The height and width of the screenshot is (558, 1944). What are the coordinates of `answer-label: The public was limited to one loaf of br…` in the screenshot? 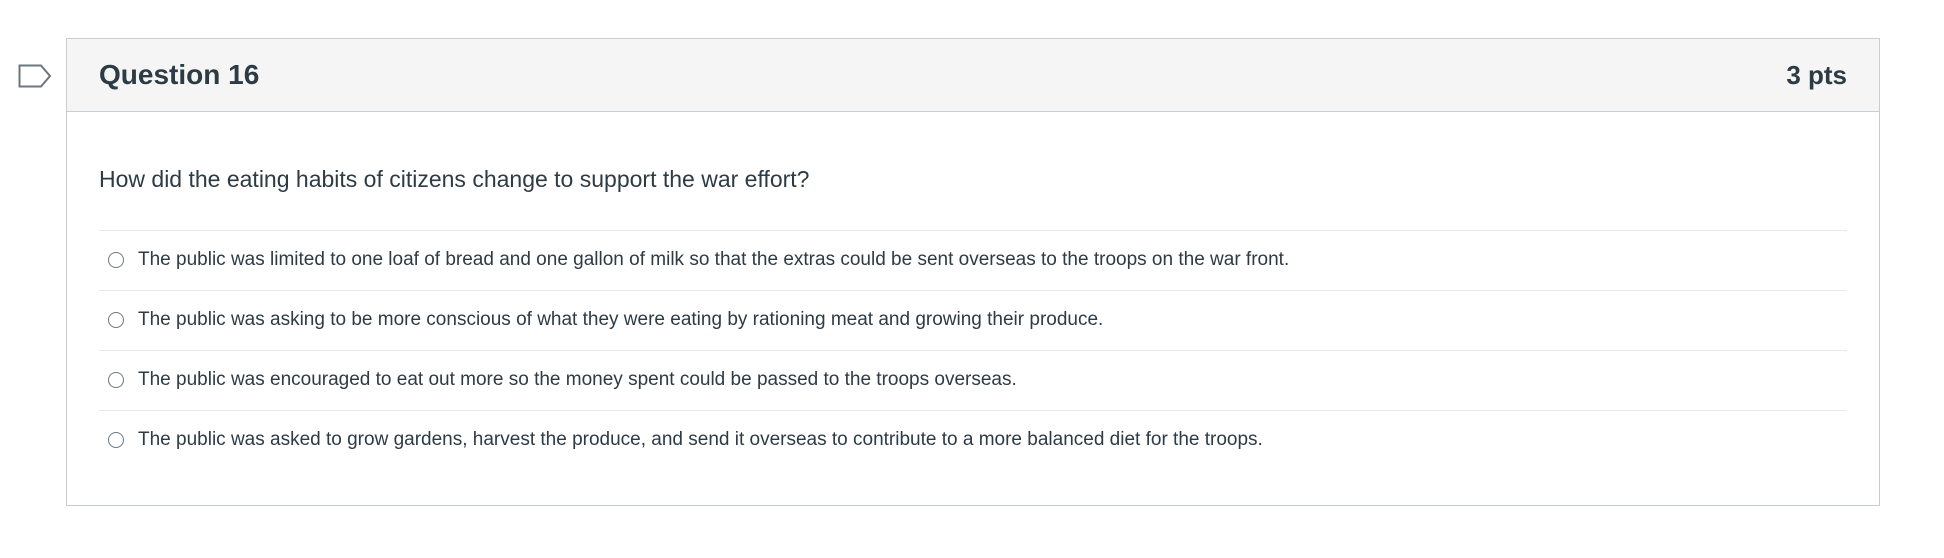 It's located at (713, 260).